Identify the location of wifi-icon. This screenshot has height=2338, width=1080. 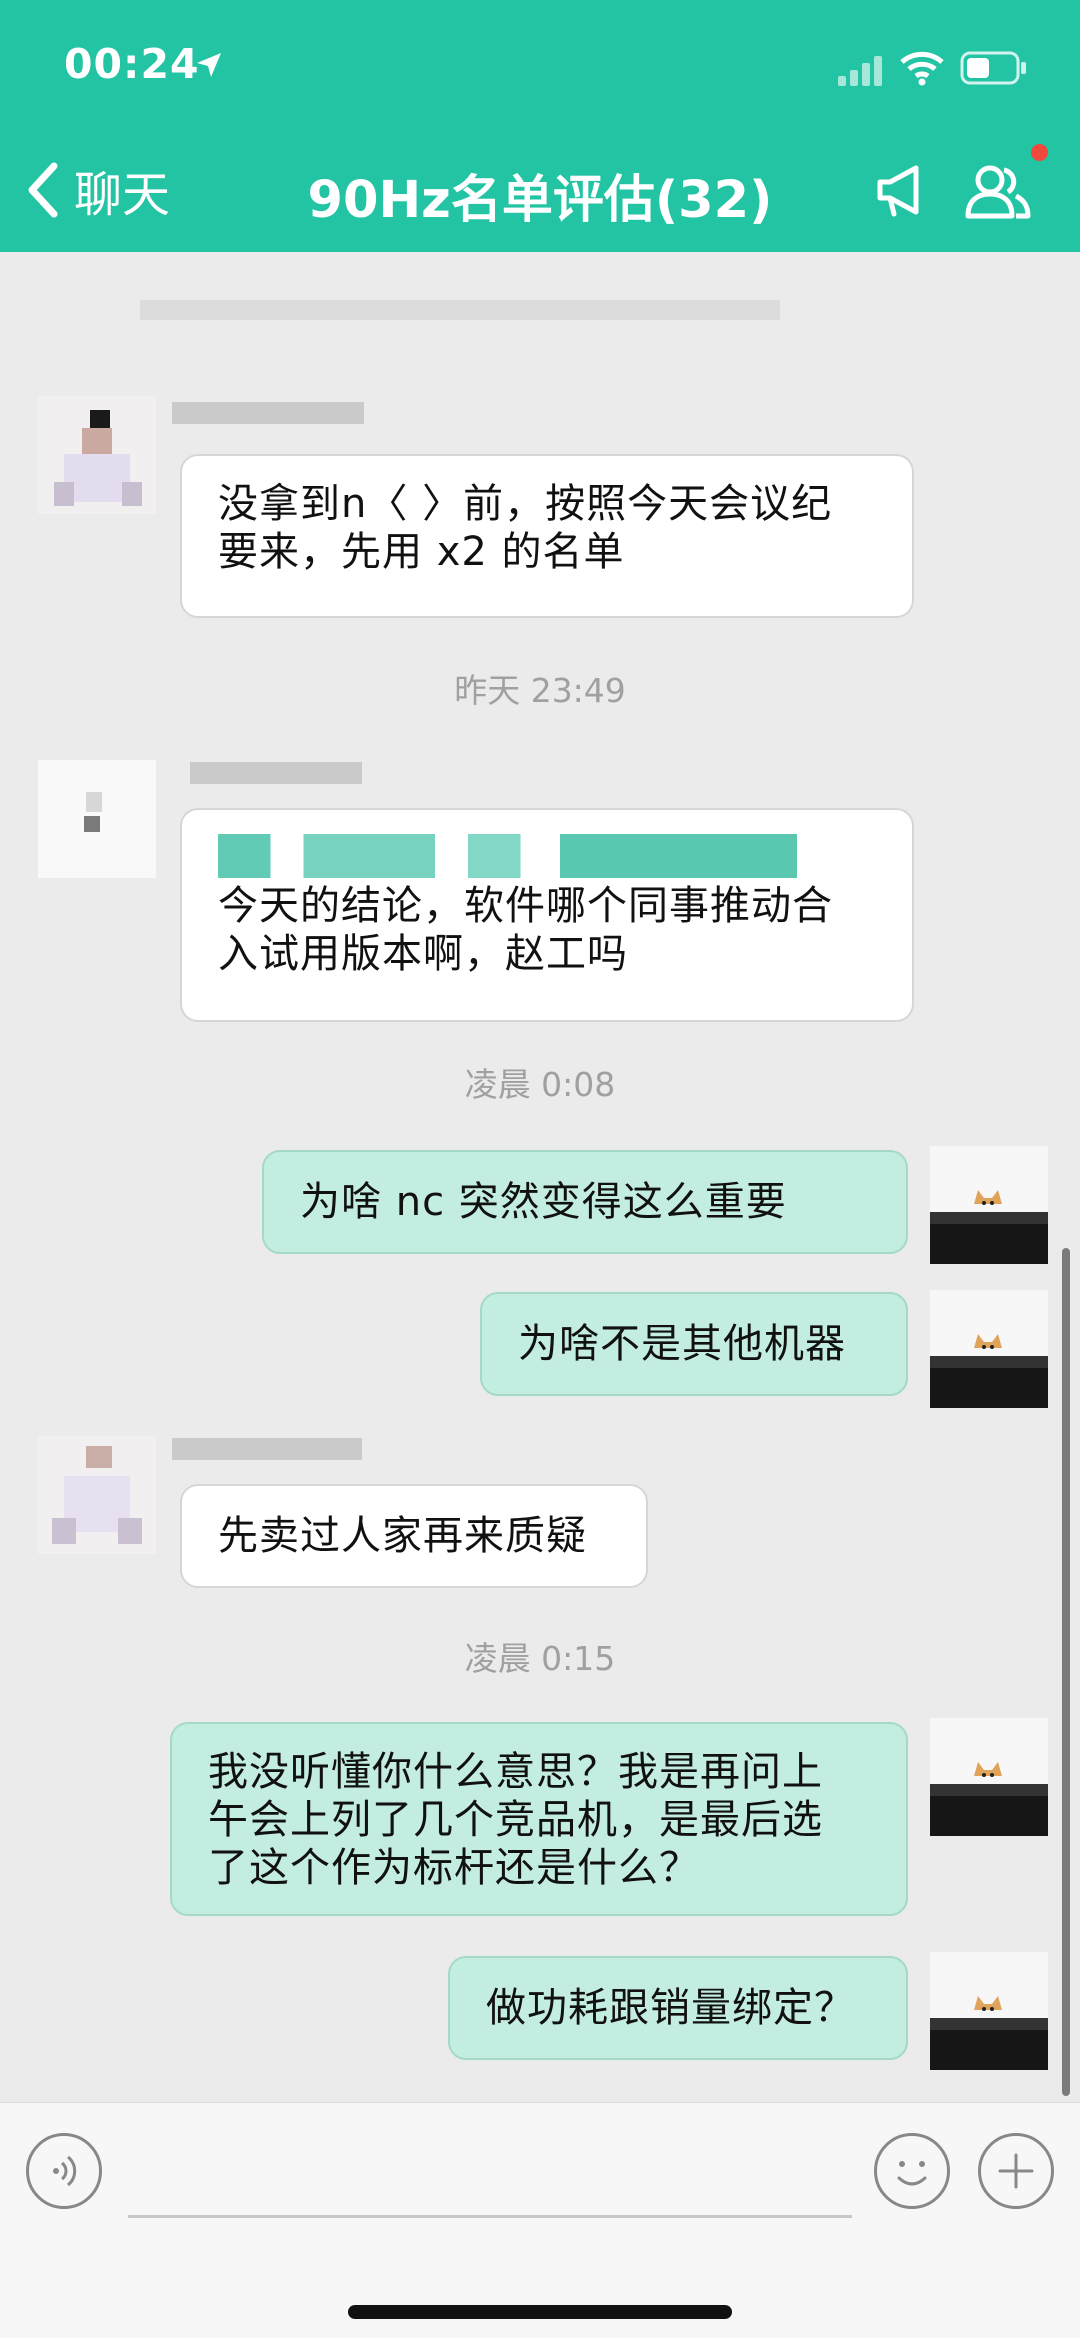
(922, 68).